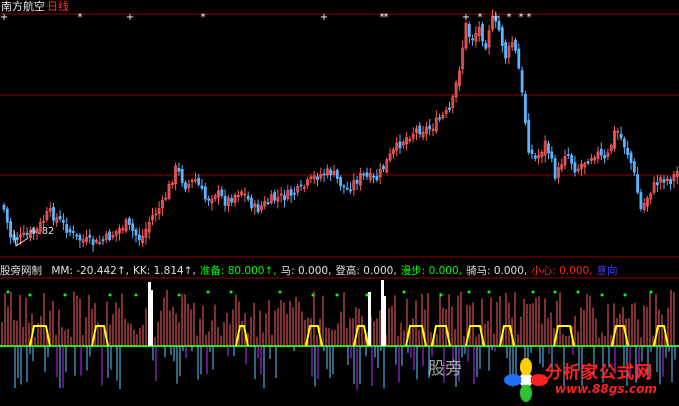  I want to click on chart-title: 南方航空 日线, so click(35, 6).